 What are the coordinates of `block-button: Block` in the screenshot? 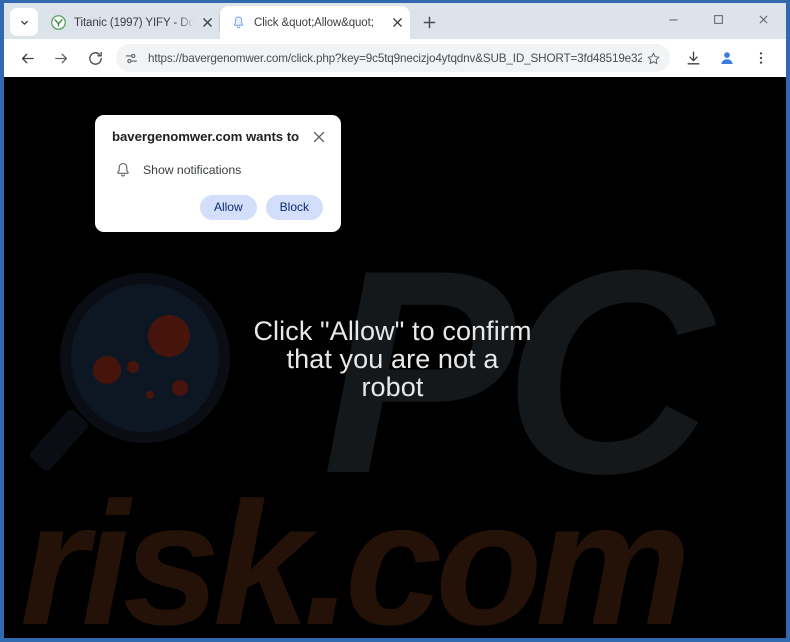 It's located at (294, 207).